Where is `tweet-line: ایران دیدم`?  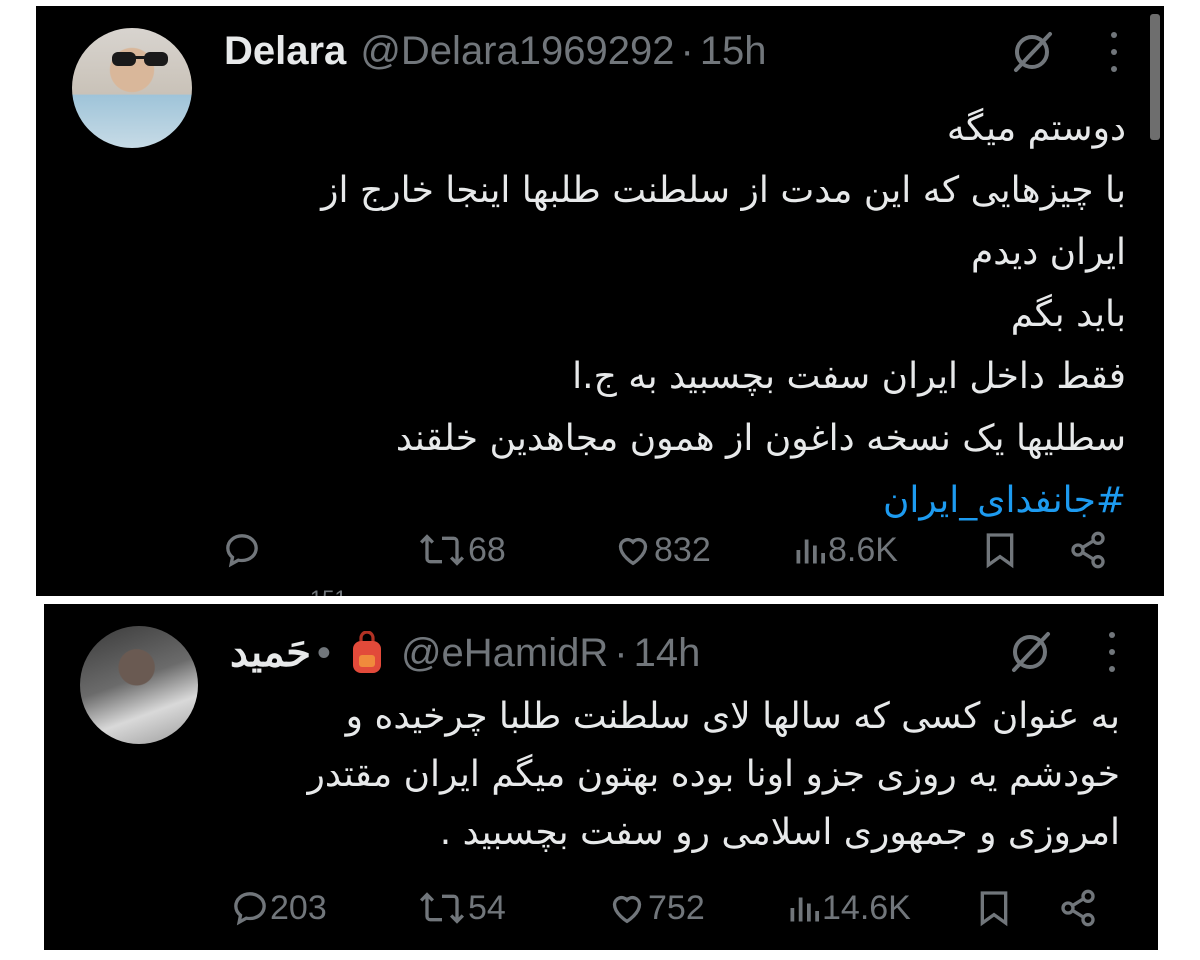 tweet-line: ایران دیدم is located at coordinates (1048, 252).